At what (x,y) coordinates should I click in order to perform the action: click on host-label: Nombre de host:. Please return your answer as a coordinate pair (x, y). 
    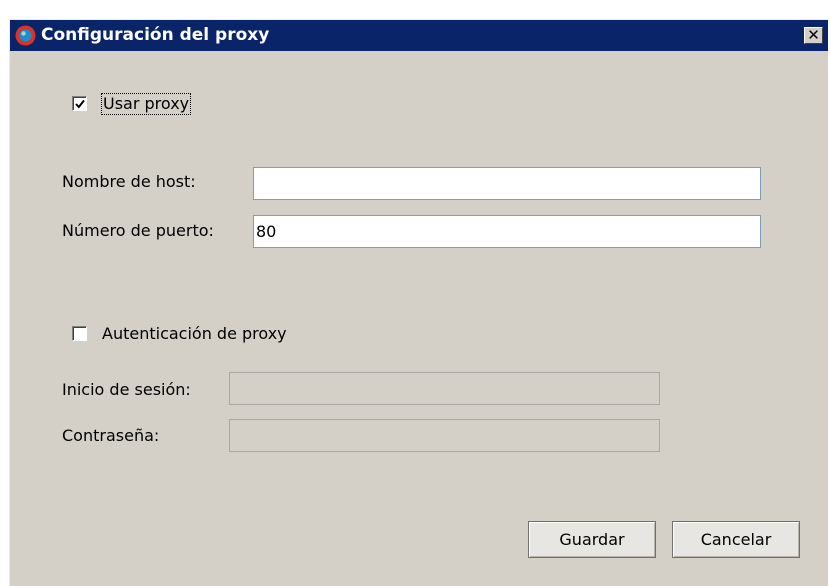
    Looking at the image, I should click on (129, 181).